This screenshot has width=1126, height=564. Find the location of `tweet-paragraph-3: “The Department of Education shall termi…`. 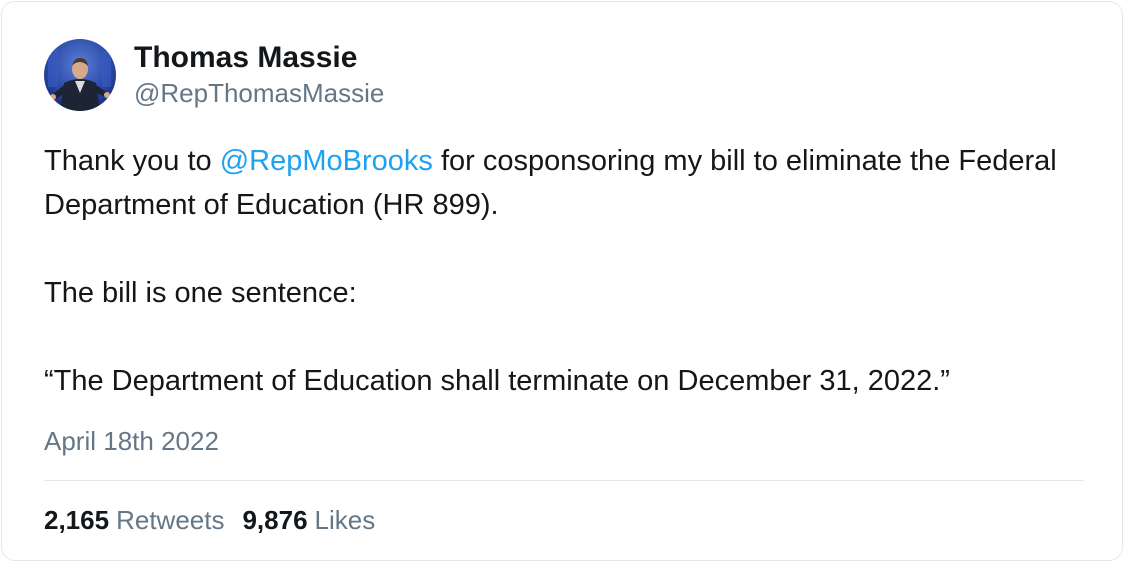

tweet-paragraph-3: “The Department of Education shall termi… is located at coordinates (497, 381).